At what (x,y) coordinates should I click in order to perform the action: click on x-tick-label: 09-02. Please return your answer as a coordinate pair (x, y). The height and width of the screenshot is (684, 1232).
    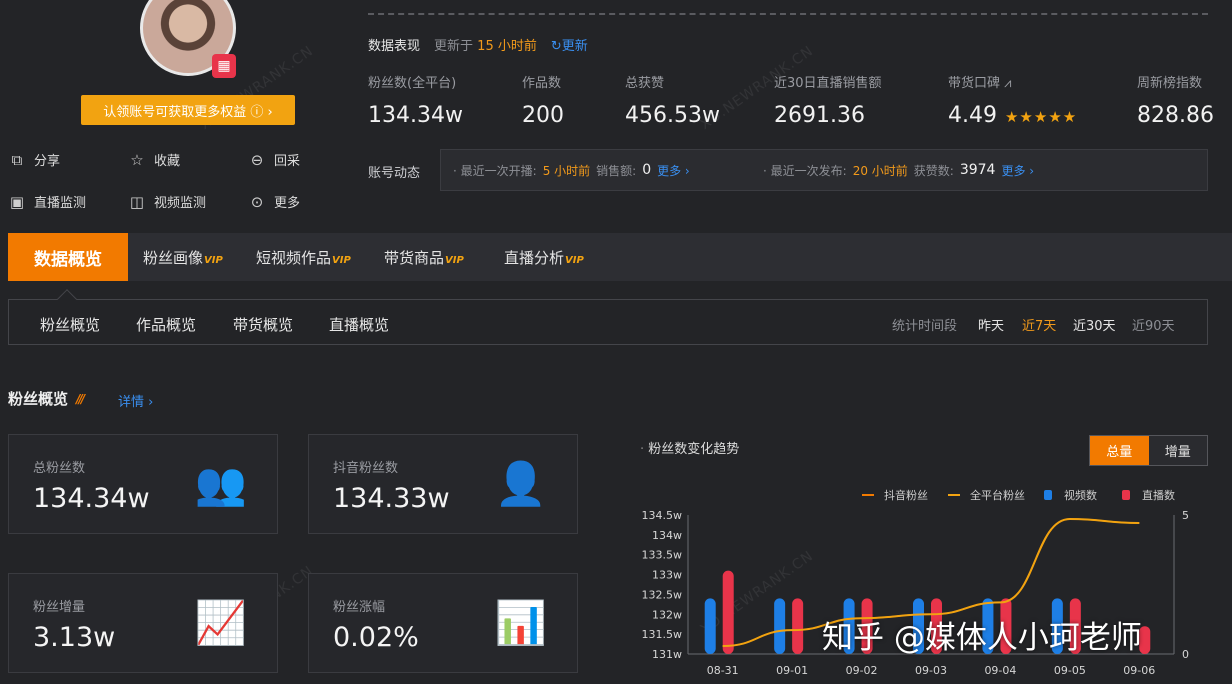
    Looking at the image, I should click on (862, 670).